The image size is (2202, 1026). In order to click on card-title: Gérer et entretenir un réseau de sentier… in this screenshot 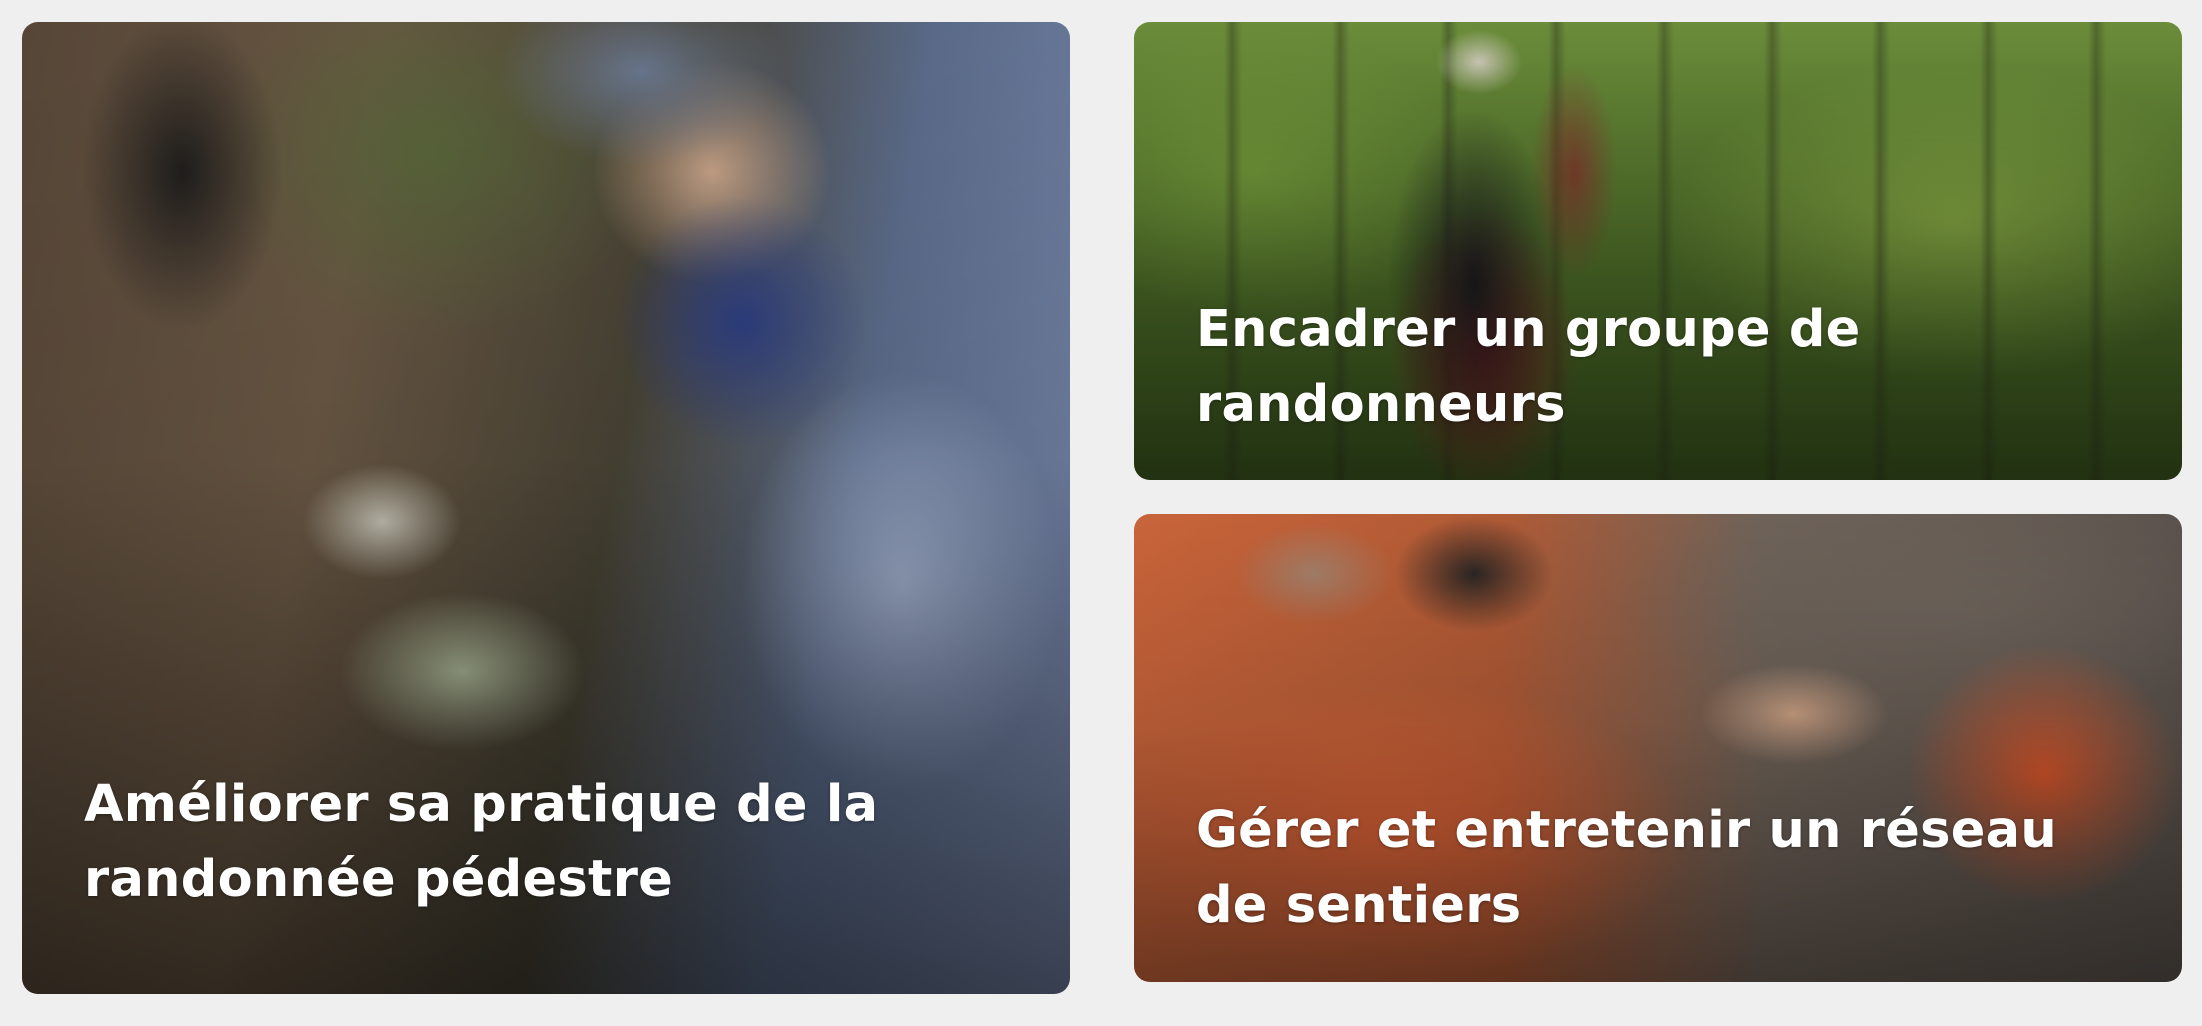, I will do `click(1626, 868)`.